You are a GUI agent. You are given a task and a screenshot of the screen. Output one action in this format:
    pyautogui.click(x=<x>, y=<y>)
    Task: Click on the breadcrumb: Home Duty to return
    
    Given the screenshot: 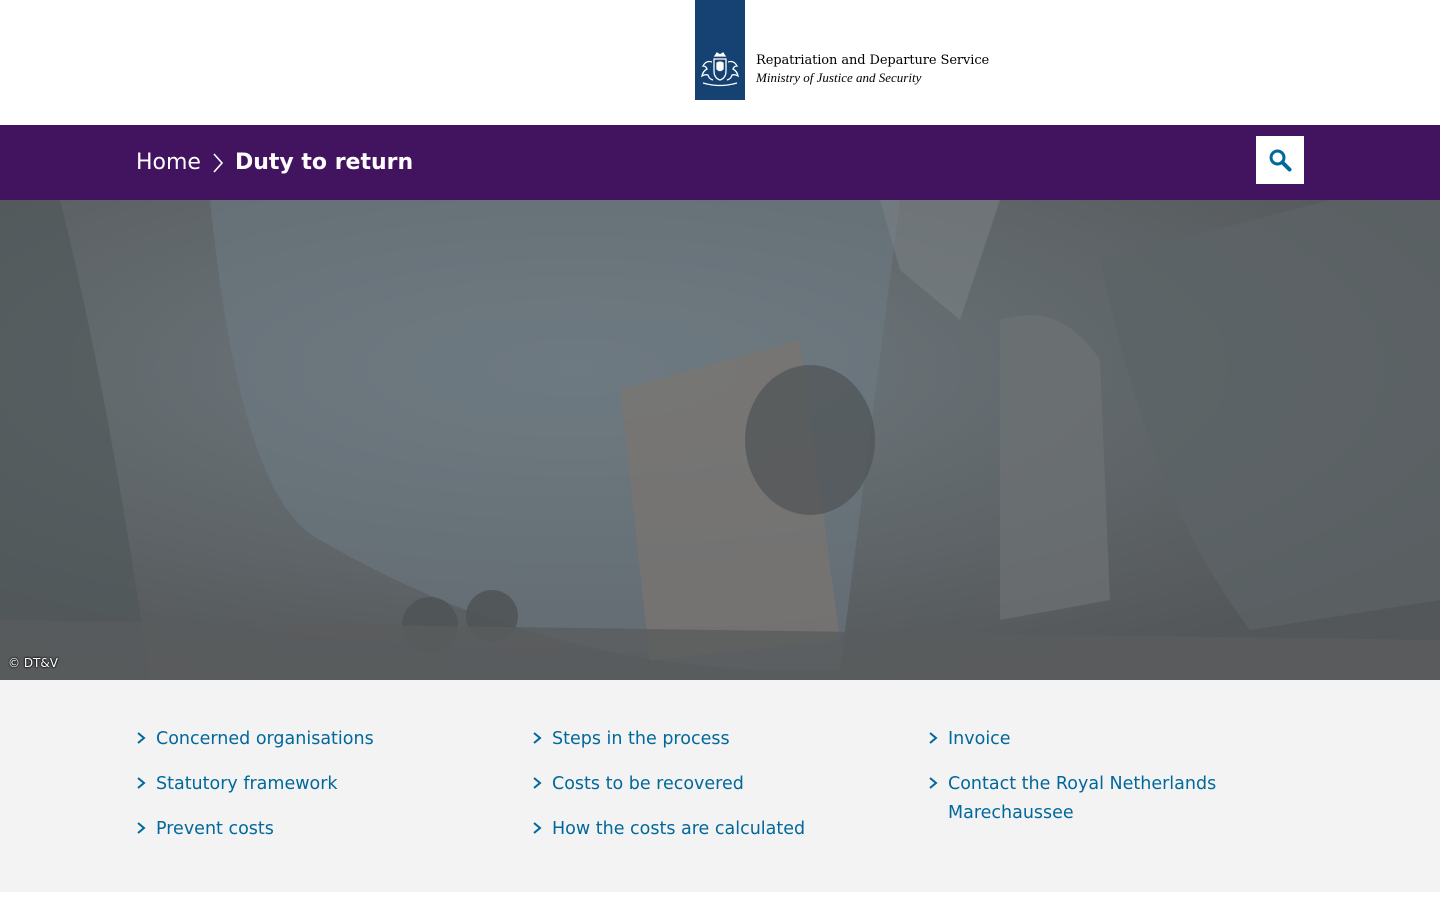 What is the action you would take?
    pyautogui.click(x=274, y=162)
    